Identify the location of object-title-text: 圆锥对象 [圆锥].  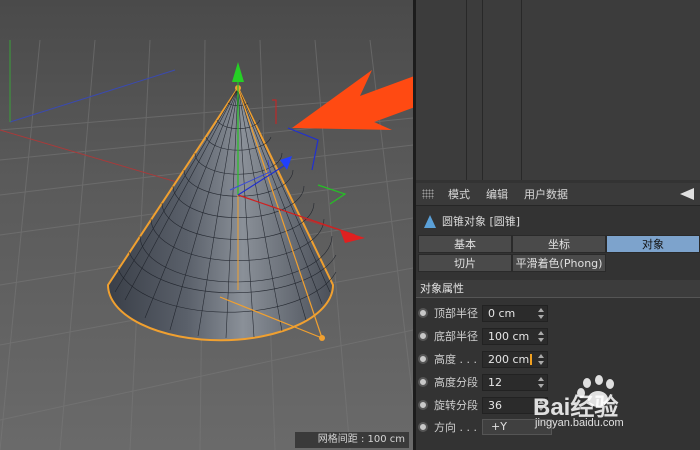
(481, 221).